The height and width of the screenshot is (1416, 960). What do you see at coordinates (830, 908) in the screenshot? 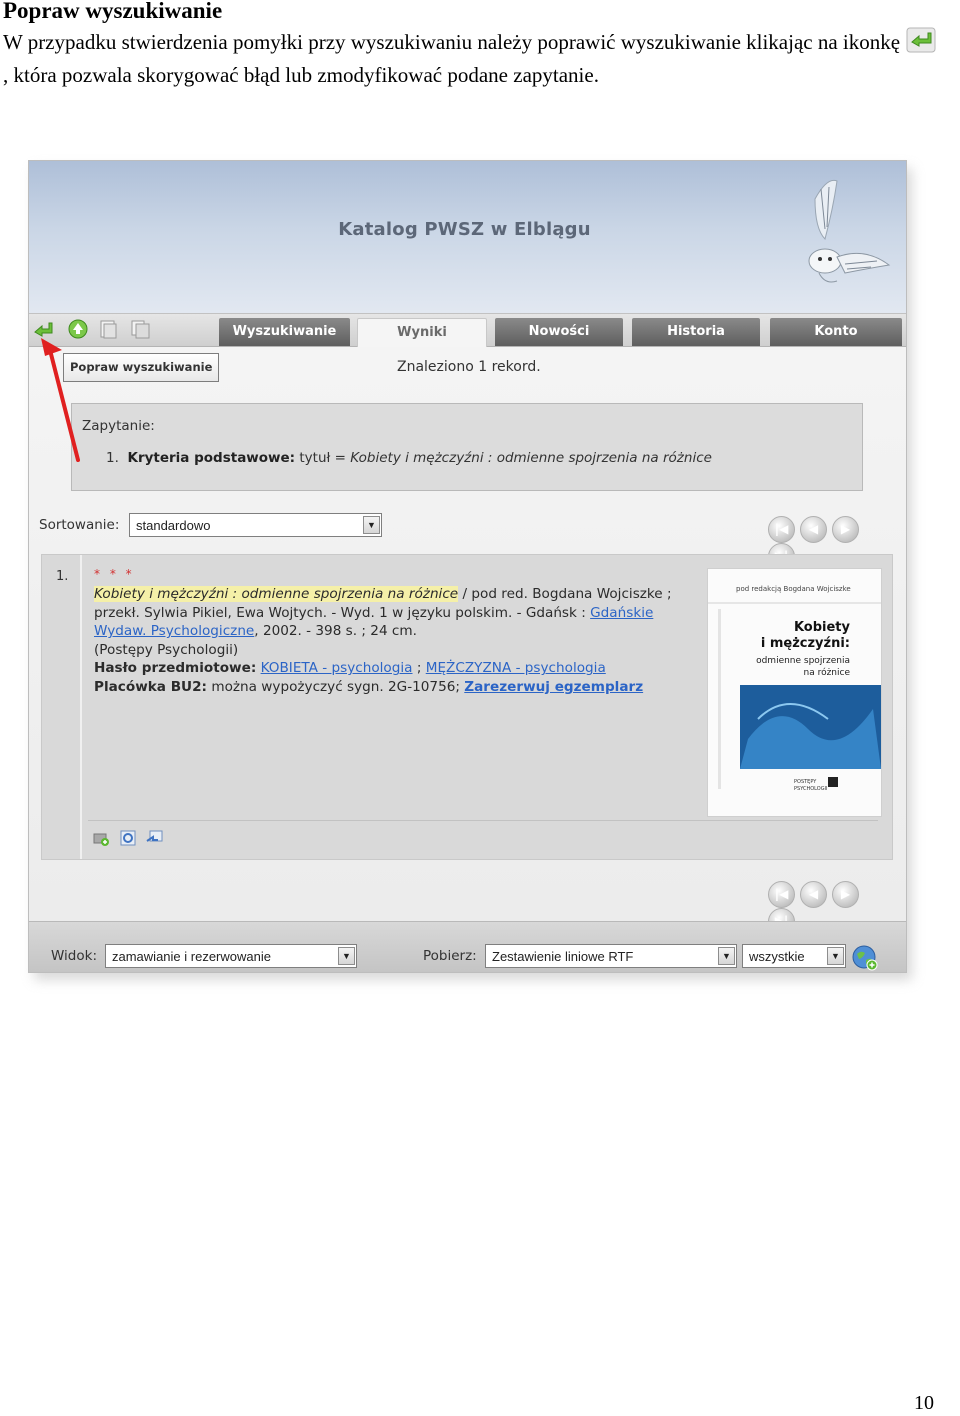
I see `pager-bottom: |◀◀▶▶|` at bounding box center [830, 908].